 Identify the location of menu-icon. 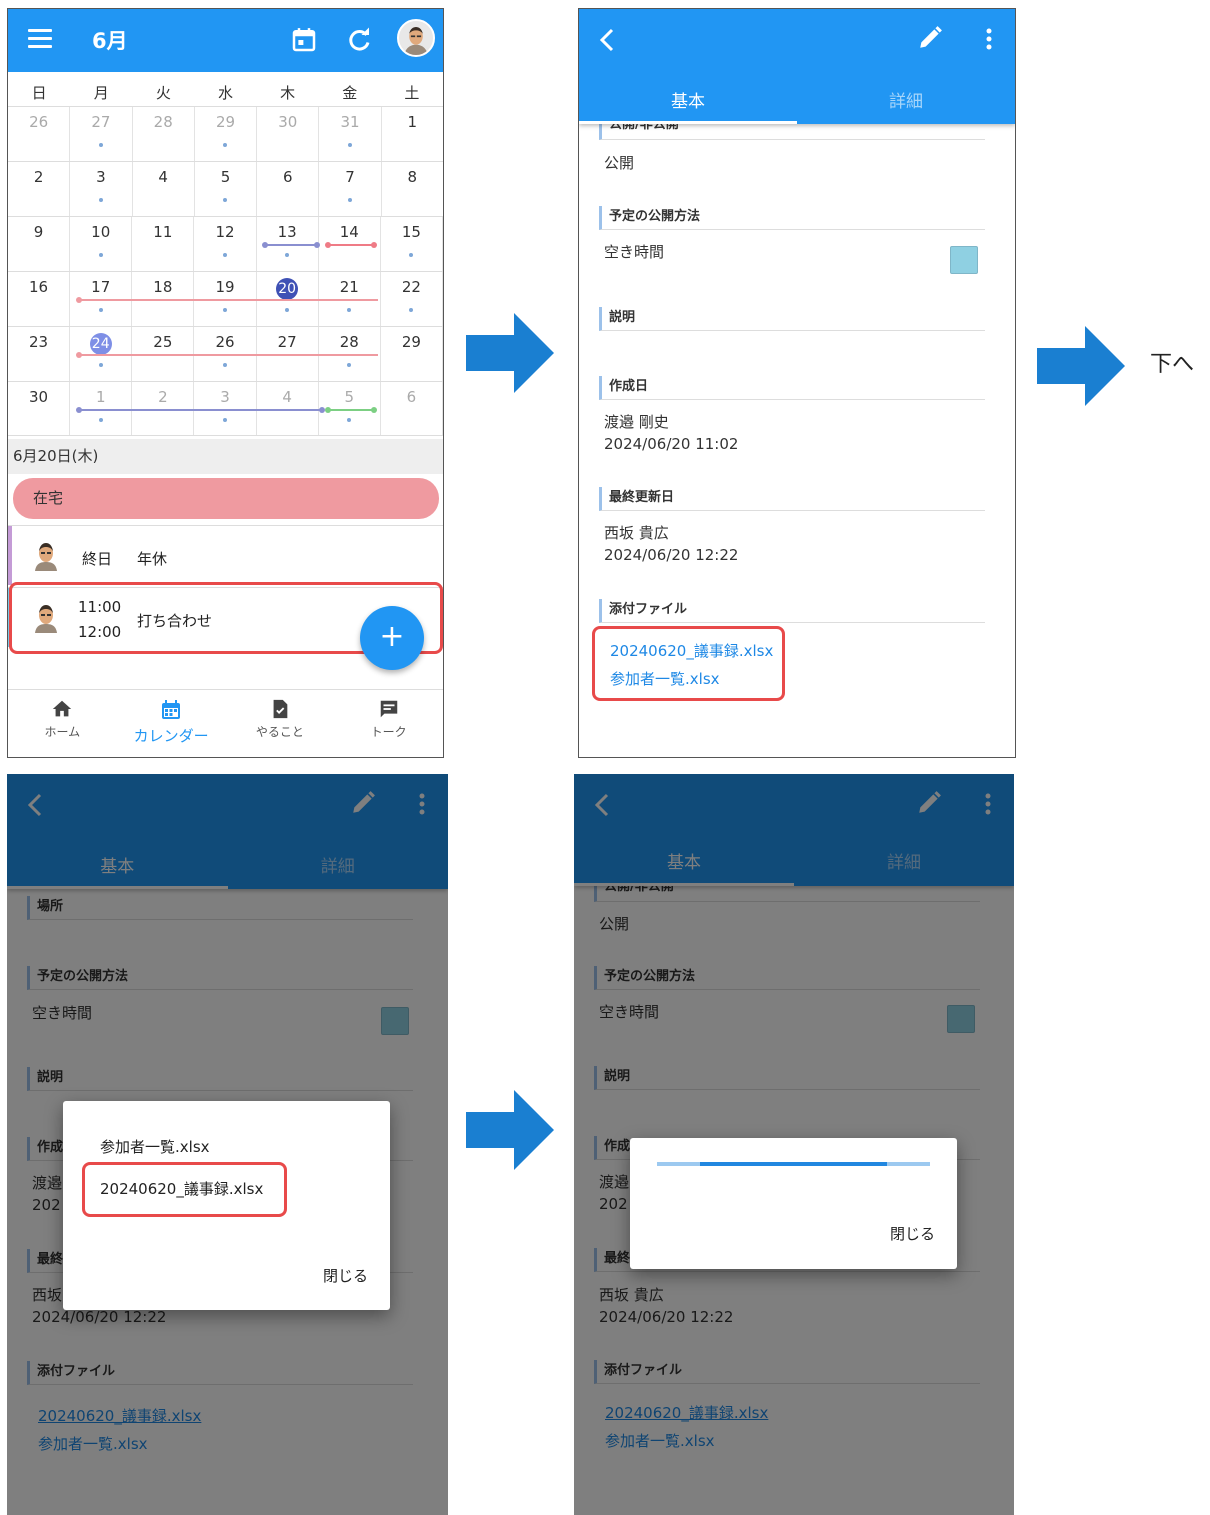
(40, 39).